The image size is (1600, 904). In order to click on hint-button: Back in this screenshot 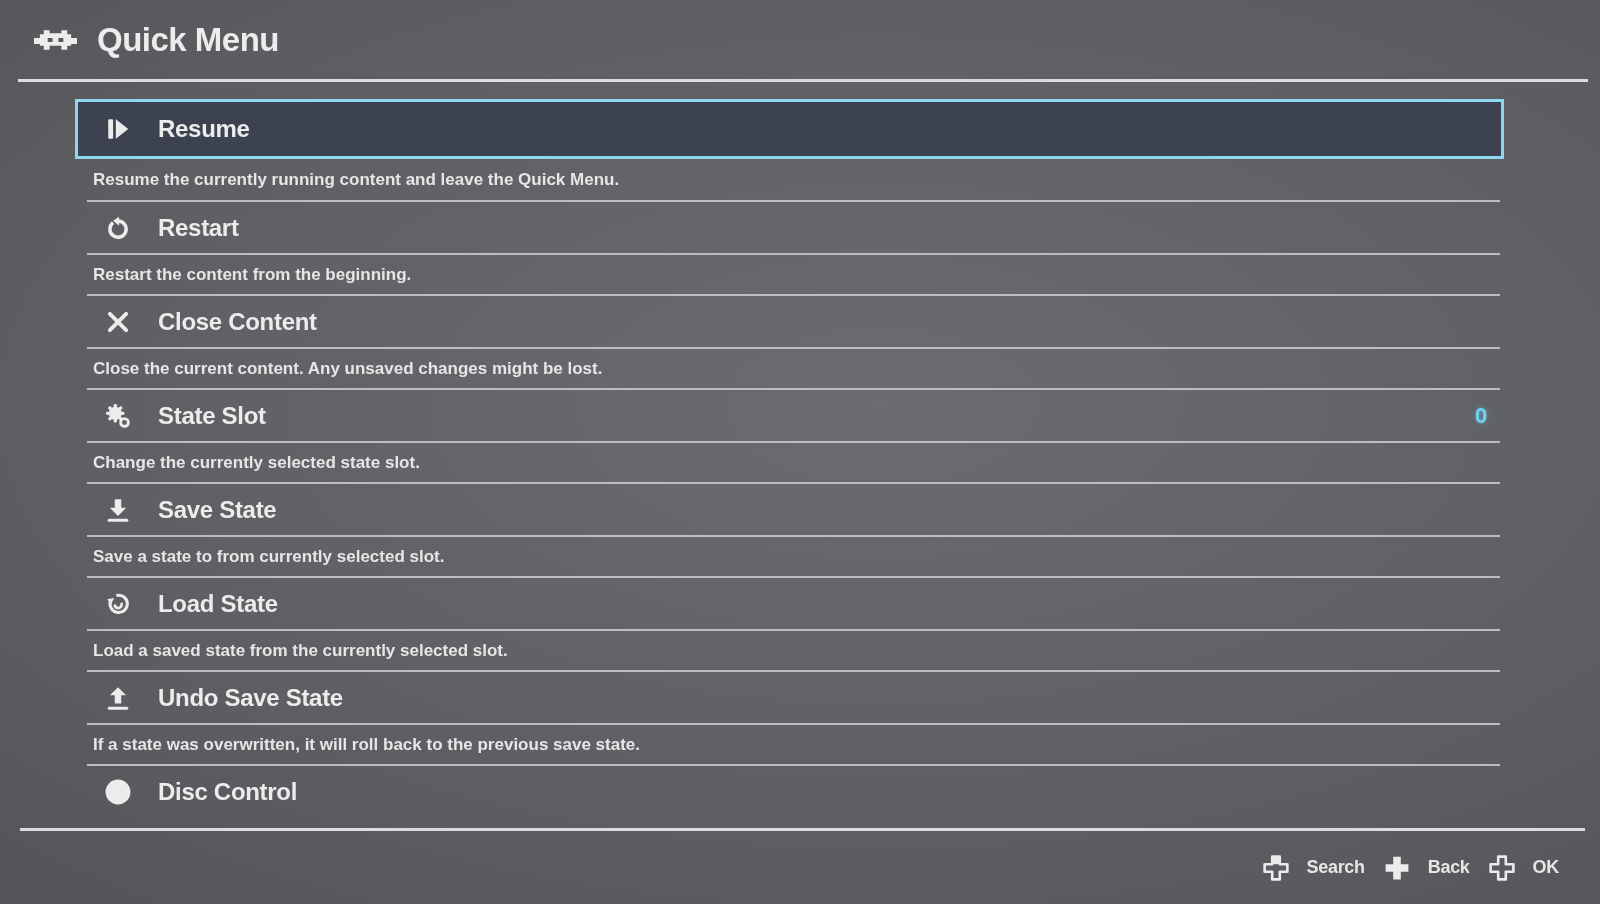, I will do `click(1426, 867)`.